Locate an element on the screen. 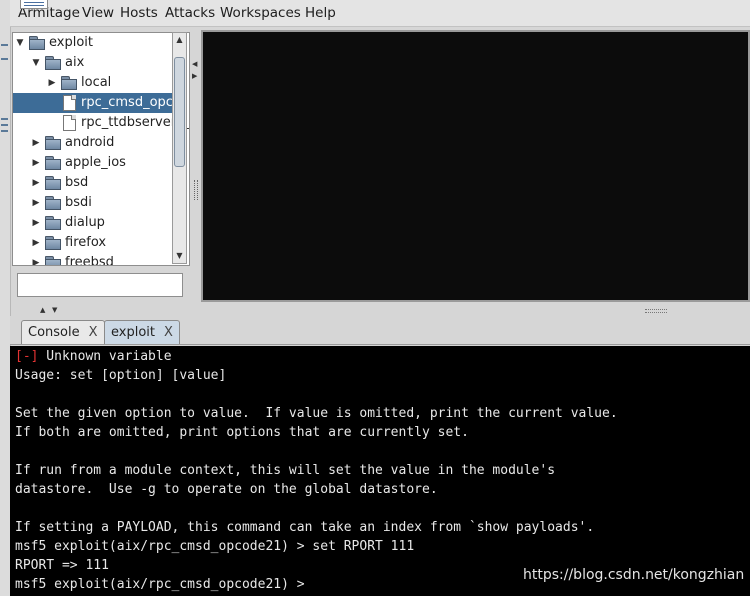 This screenshot has width=750, height=596. tree-scrollbar: ▲ ▼ is located at coordinates (179, 148).